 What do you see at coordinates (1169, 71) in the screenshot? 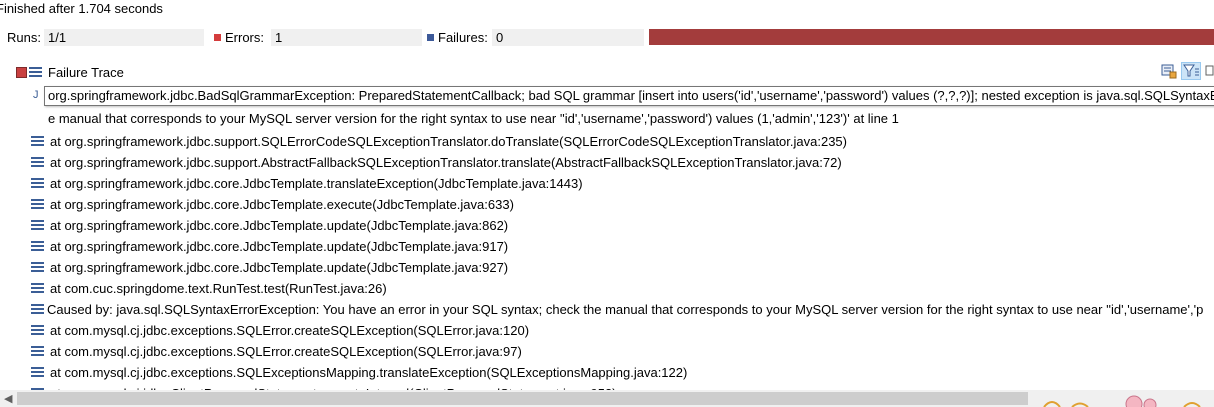
I see `compare-results-icon` at bounding box center [1169, 71].